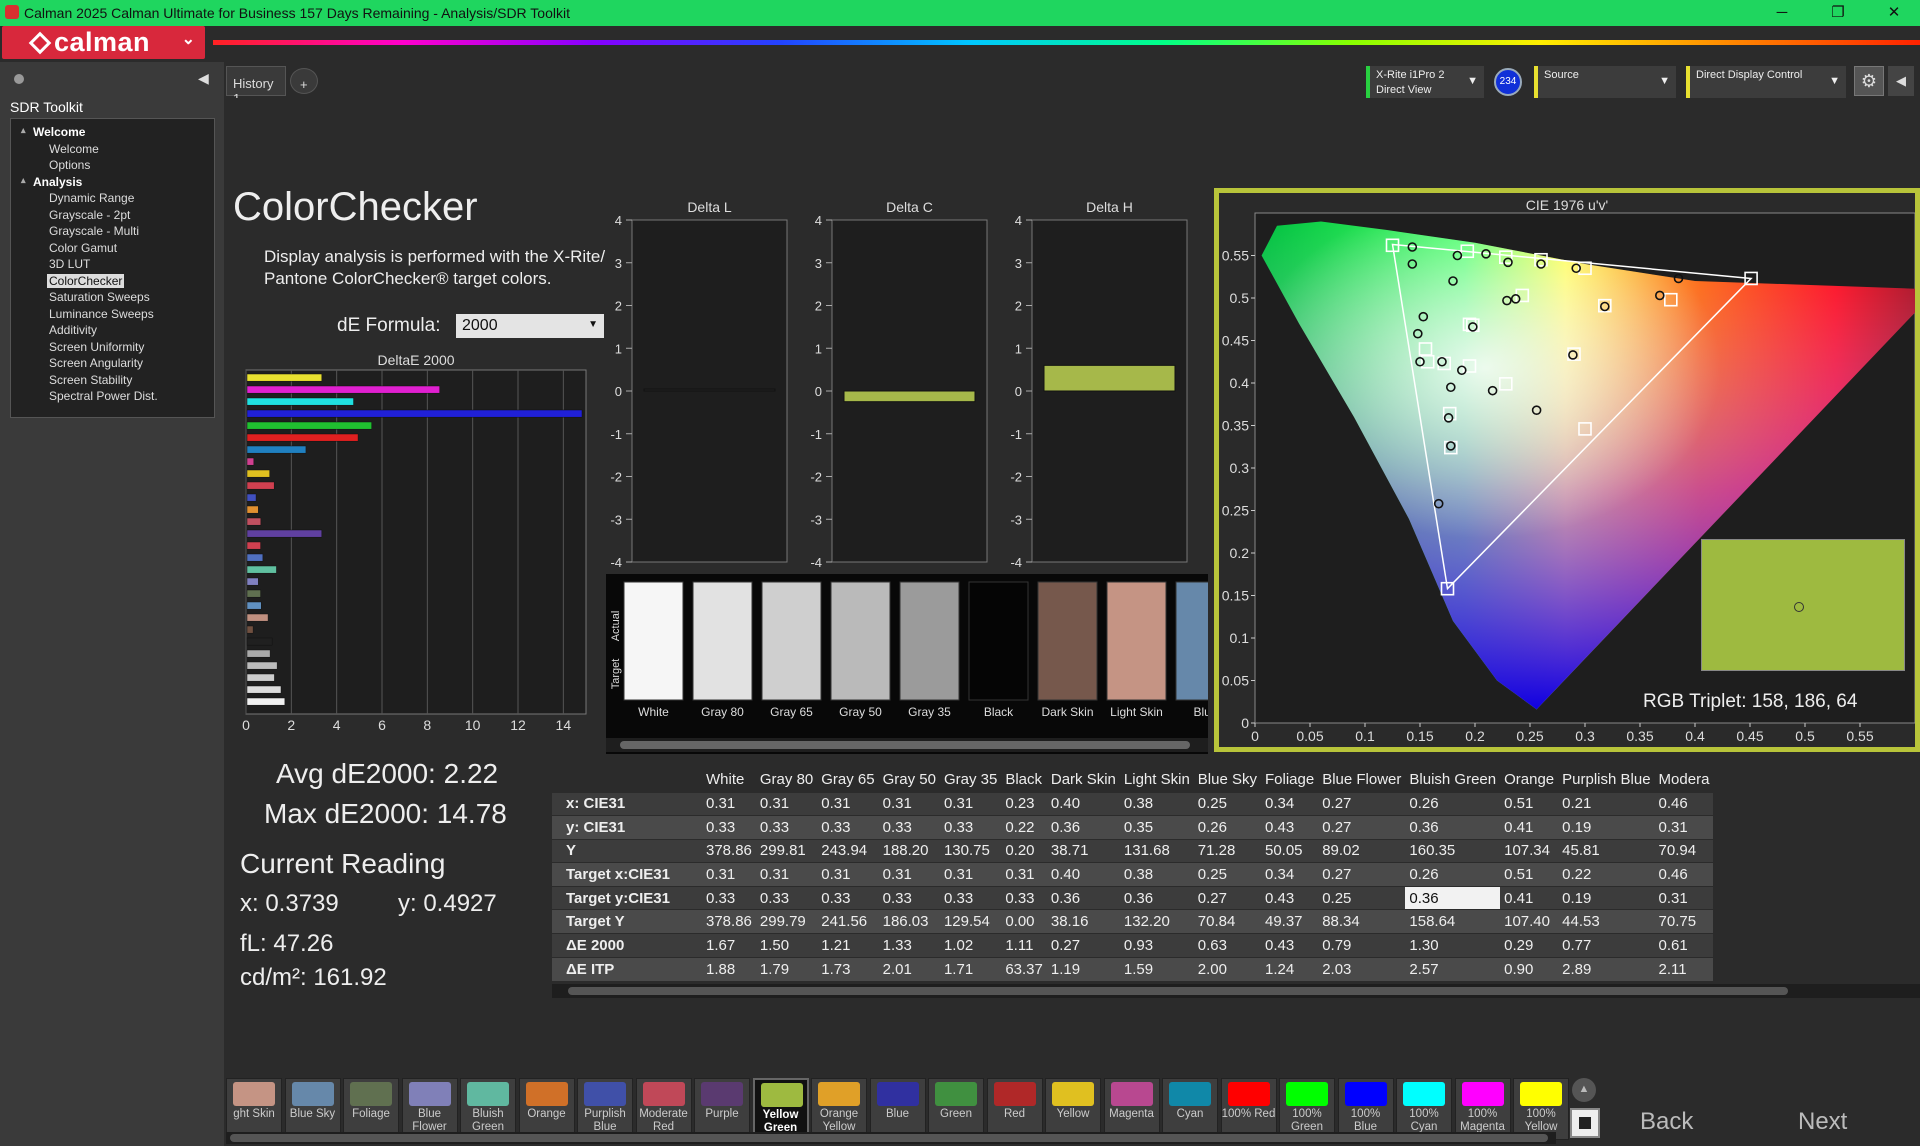 Image resolution: width=1920 pixels, height=1146 pixels. Describe the element at coordinates (729, 968) in the screenshot. I see `table-cell: 1.88` at that location.